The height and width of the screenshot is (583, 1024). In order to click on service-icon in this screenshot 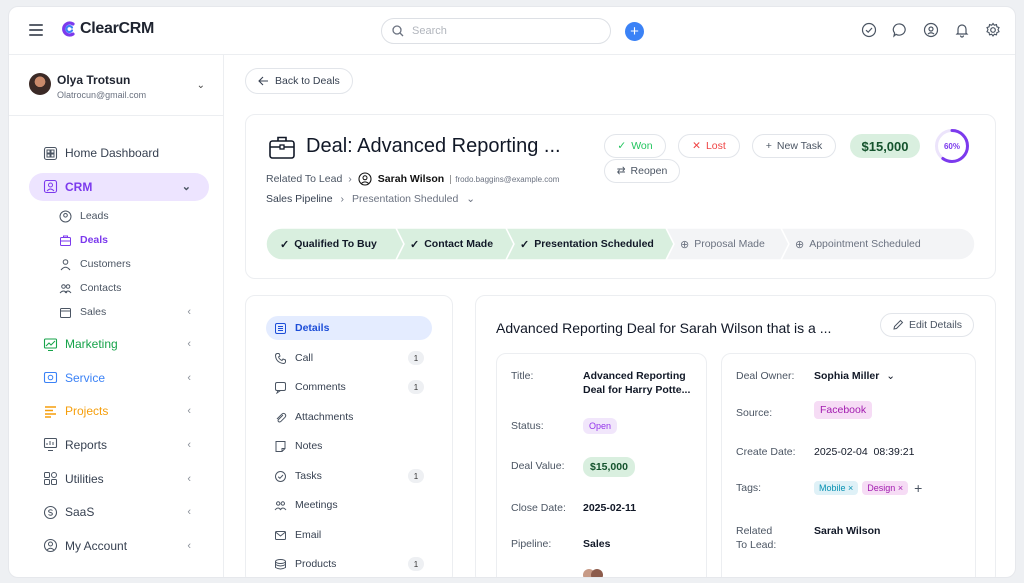, I will do `click(50, 378)`.